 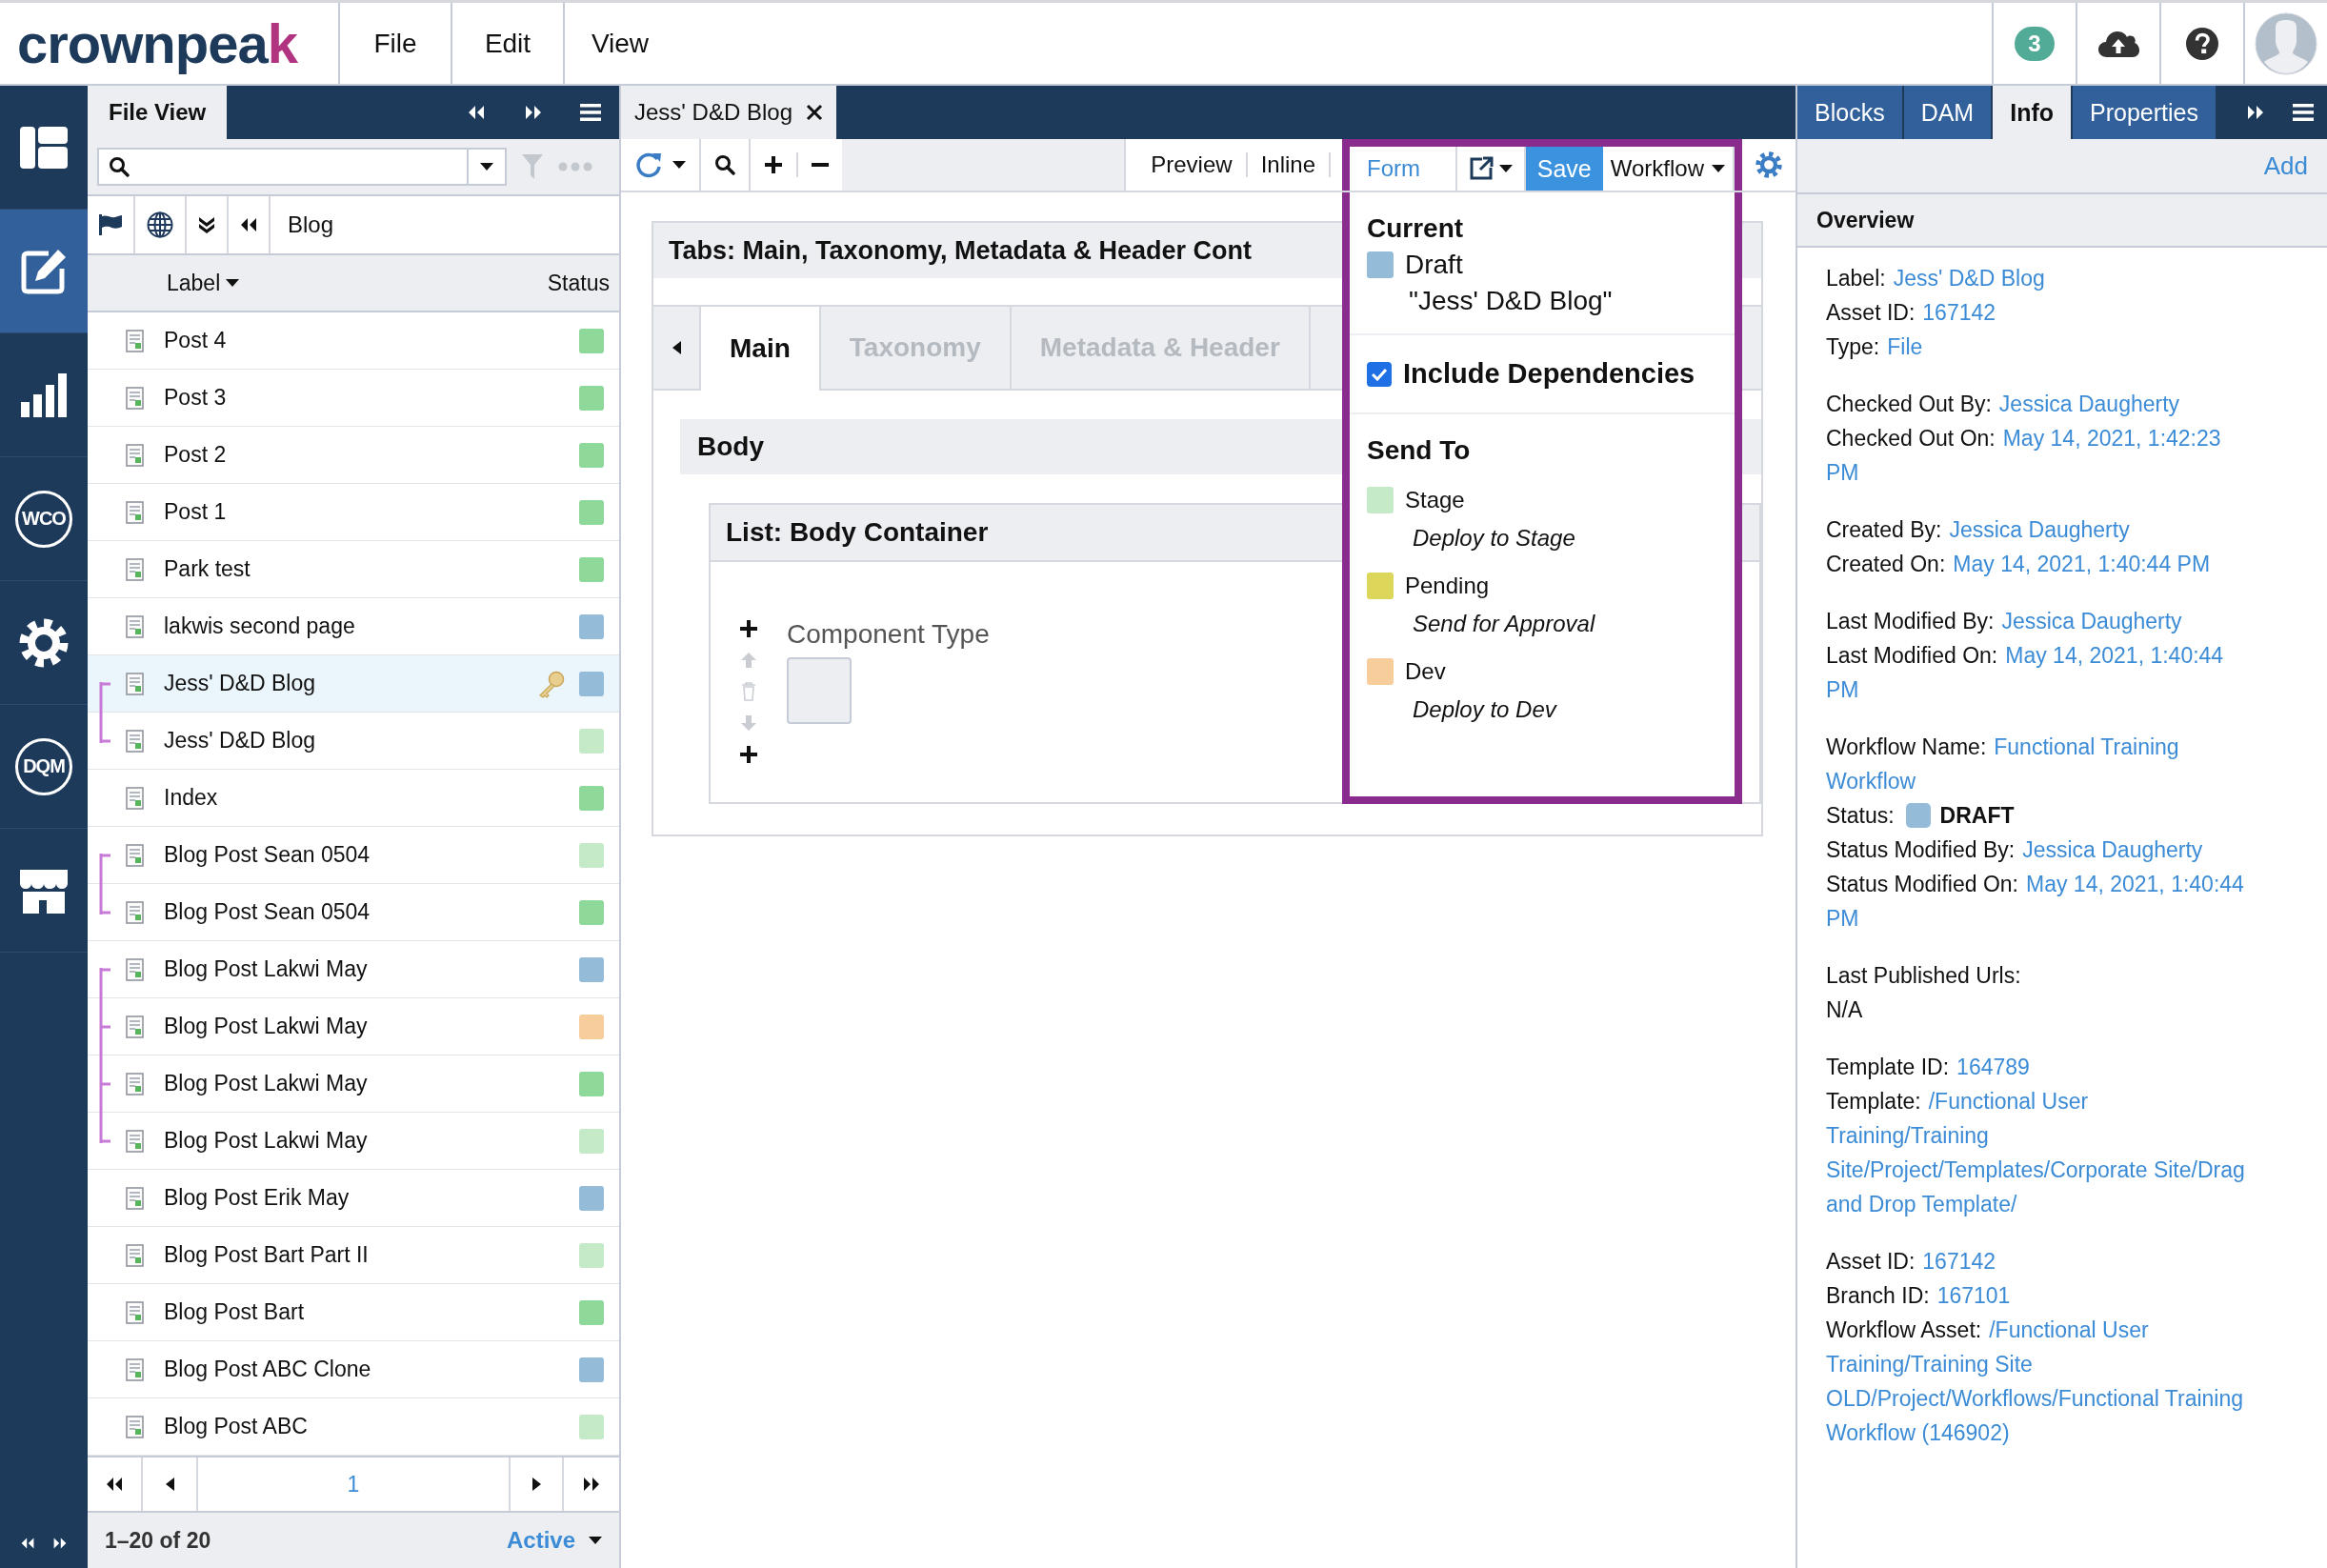 What do you see at coordinates (302, 167) in the screenshot?
I see `search-field` at bounding box center [302, 167].